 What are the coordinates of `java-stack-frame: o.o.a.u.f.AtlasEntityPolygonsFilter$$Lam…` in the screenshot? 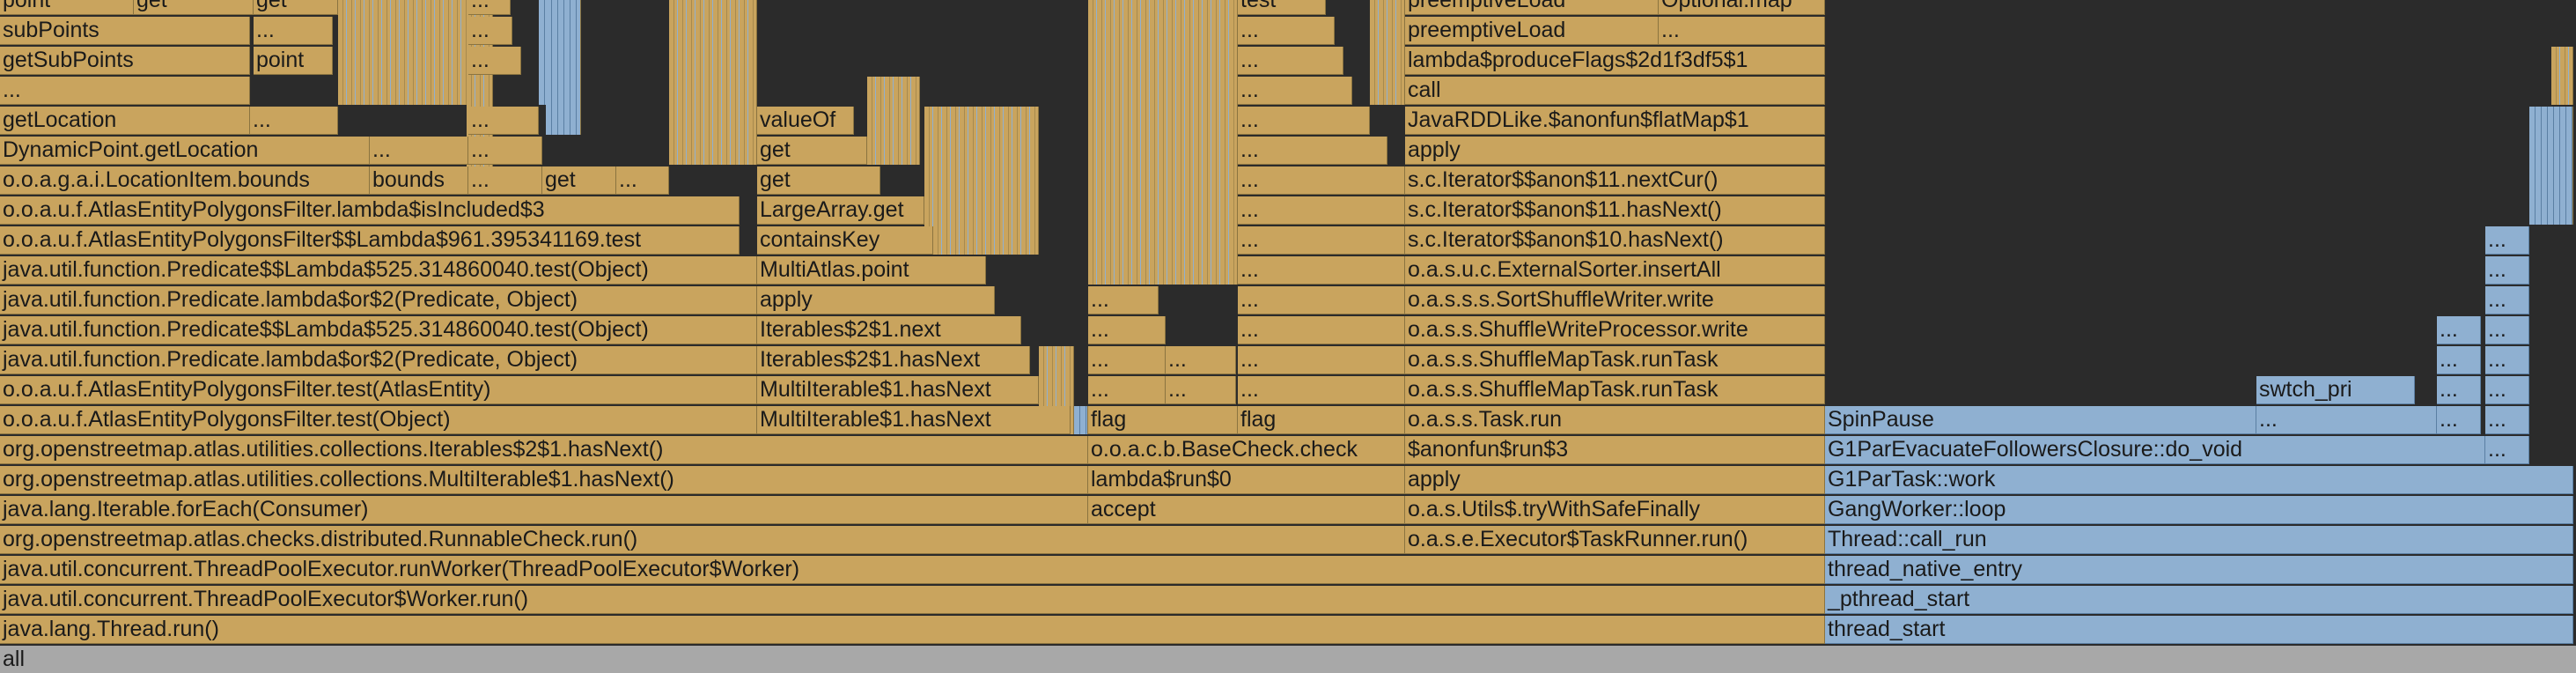 It's located at (370, 240).